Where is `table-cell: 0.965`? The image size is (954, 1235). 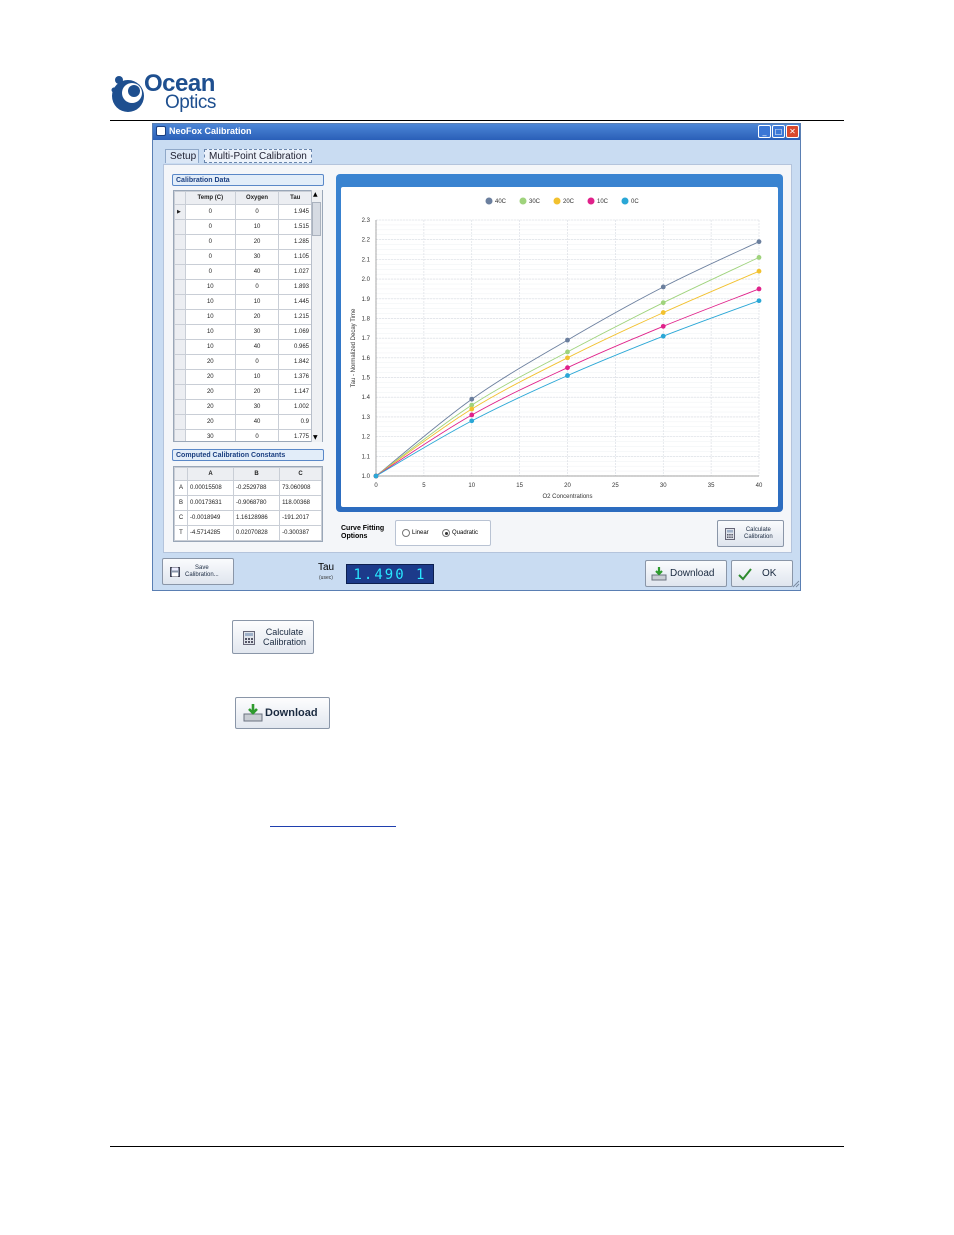 table-cell: 0.965 is located at coordinates (295, 347).